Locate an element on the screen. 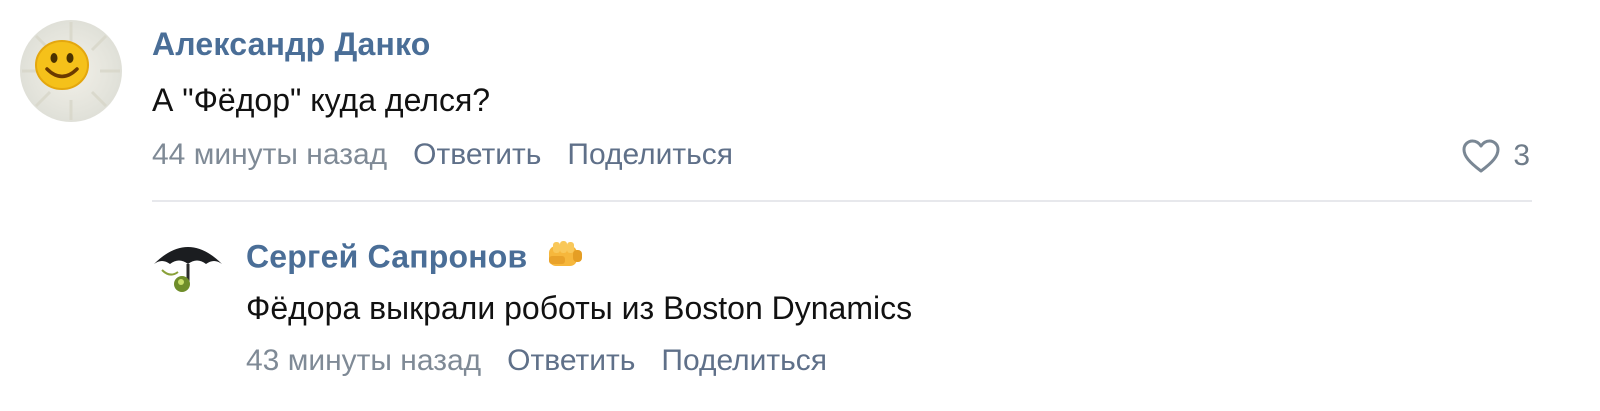  like-button: 3 is located at coordinates (1495, 156).